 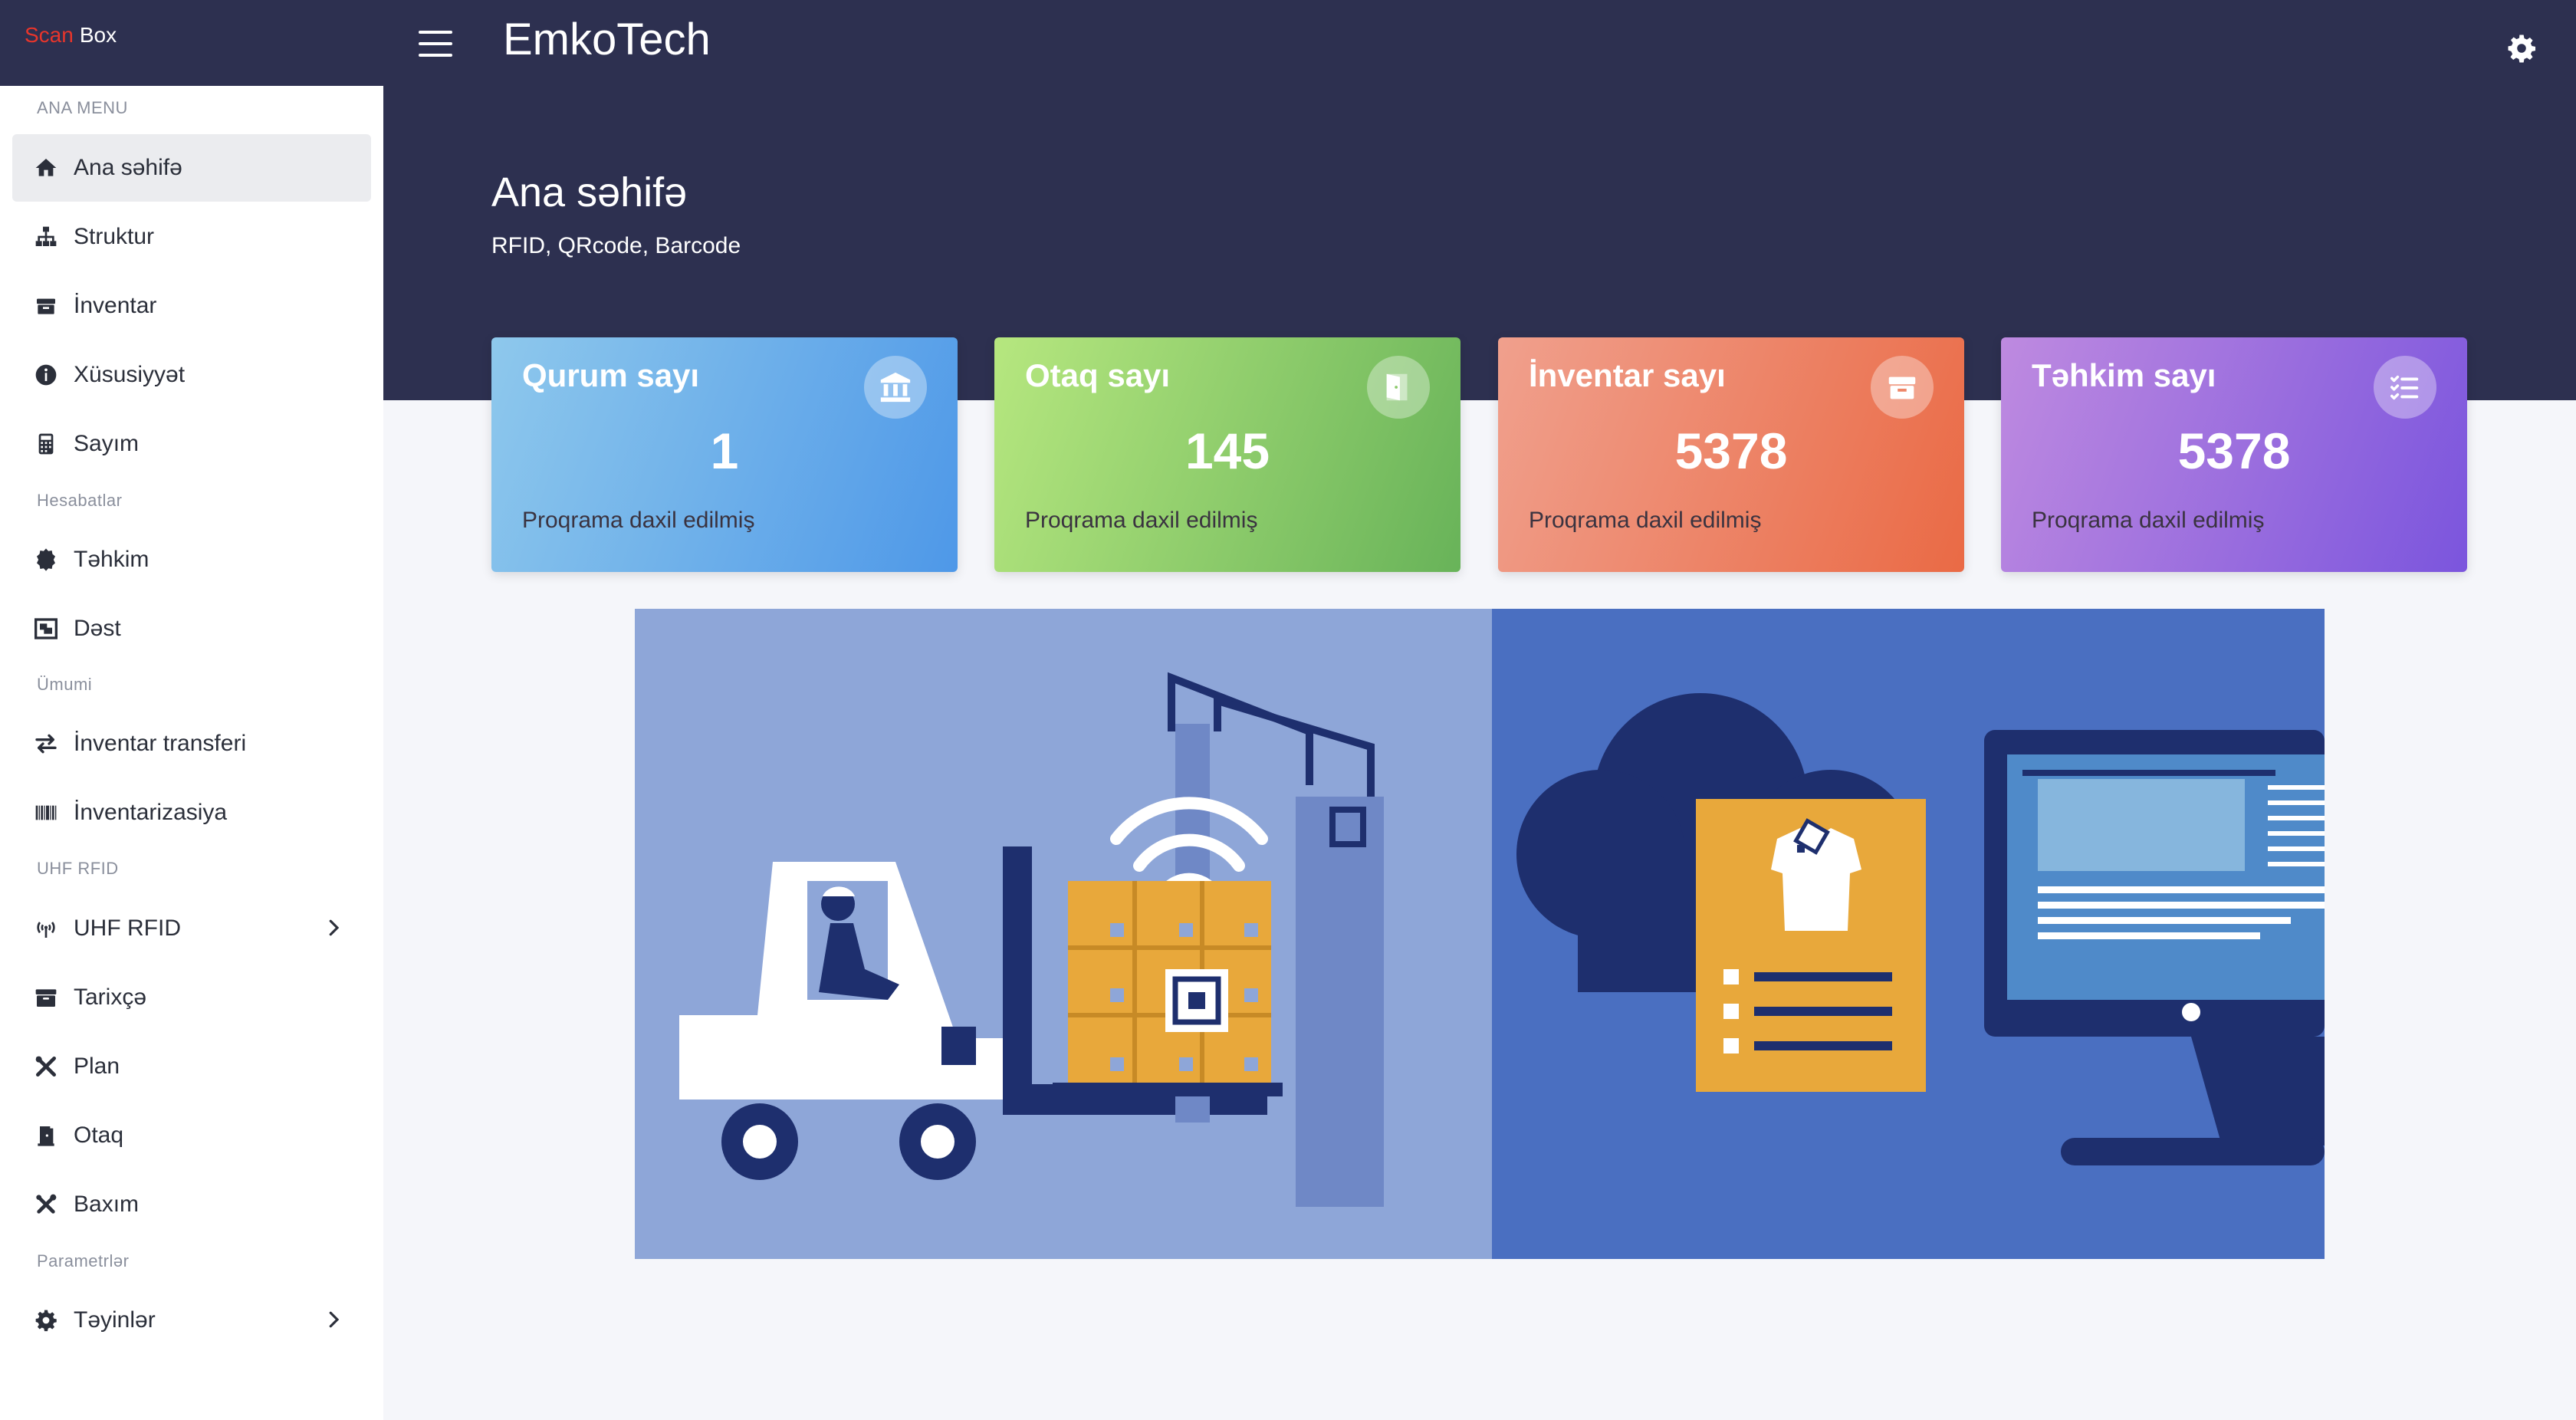 I want to click on archive-icon, so click(x=46, y=997).